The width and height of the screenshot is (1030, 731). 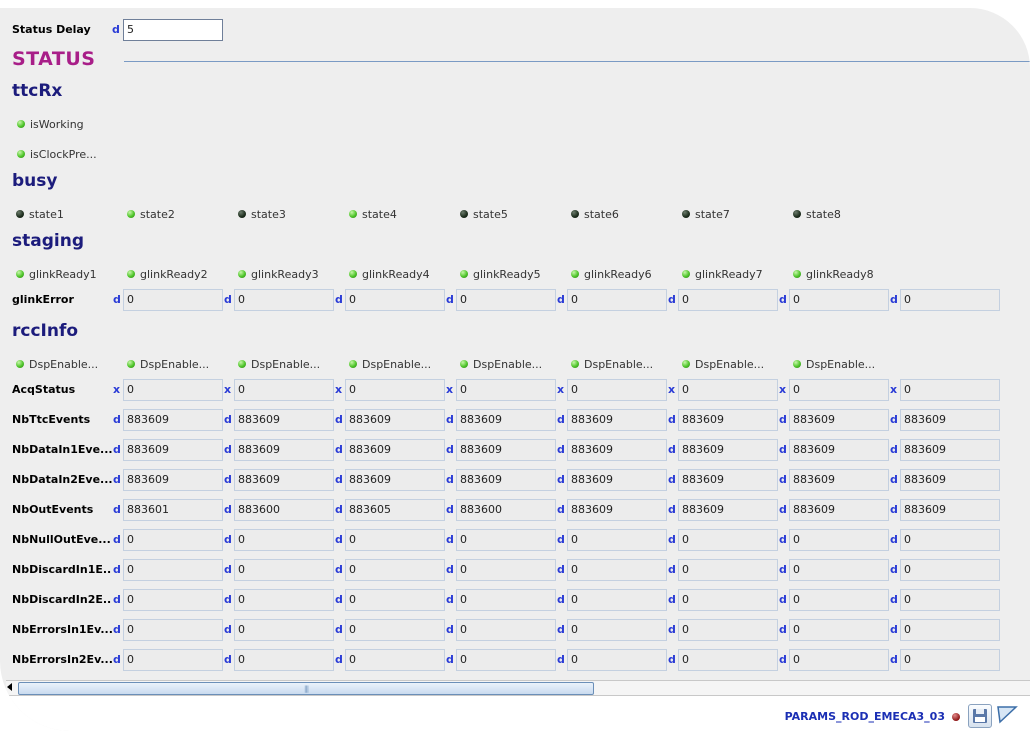 What do you see at coordinates (285, 274) in the screenshot?
I see `led-label: glinkReady3` at bounding box center [285, 274].